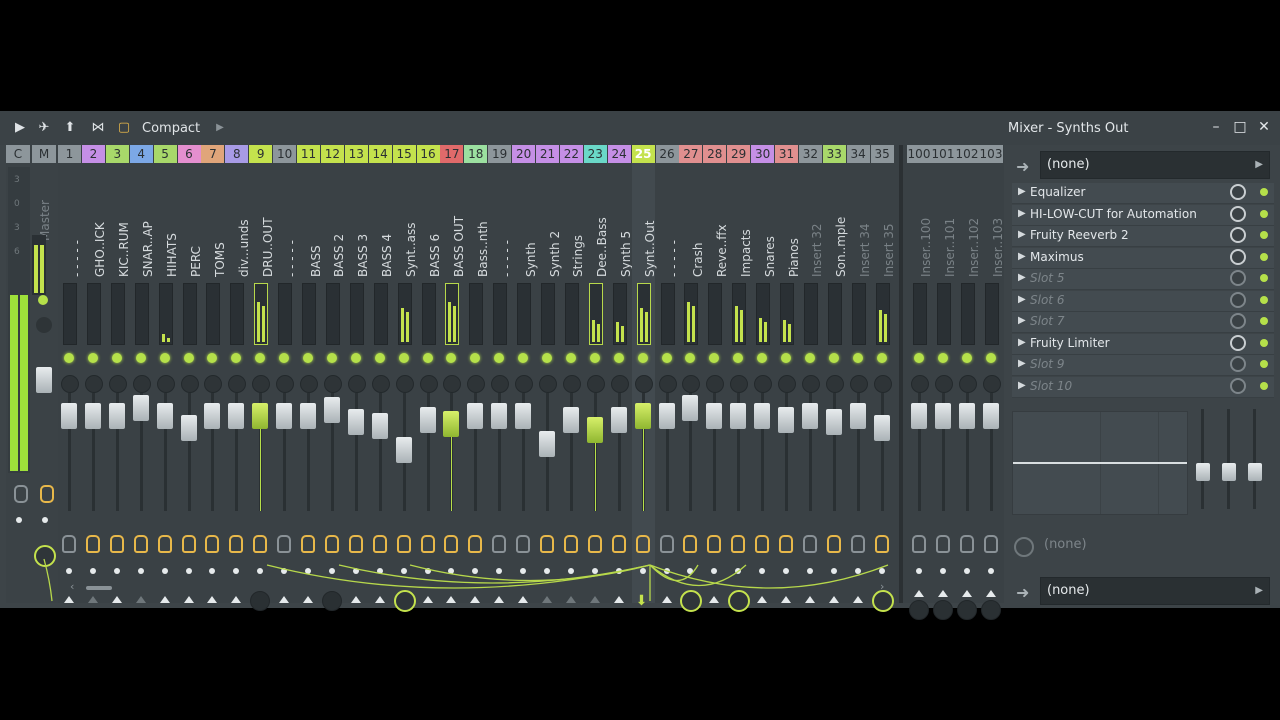 Image resolution: width=1280 pixels, height=720 pixels. Describe the element at coordinates (94, 383) in the screenshot. I see `mixer-channel: GHO..ICK` at that location.